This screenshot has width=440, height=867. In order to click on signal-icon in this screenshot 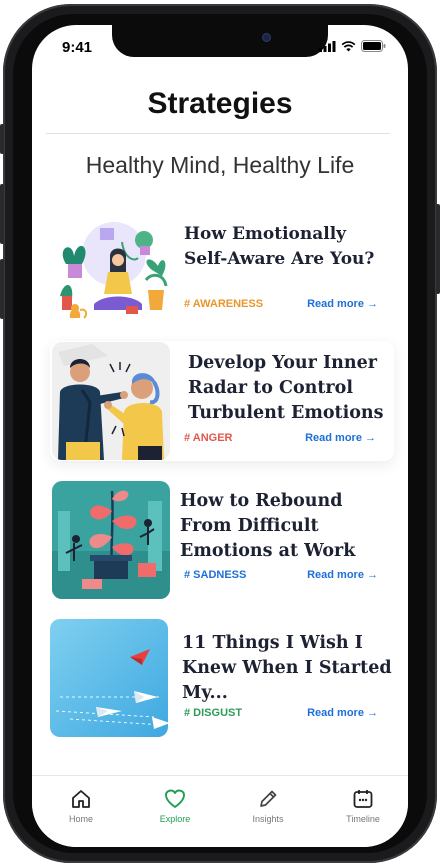, I will do `click(327, 46)`.